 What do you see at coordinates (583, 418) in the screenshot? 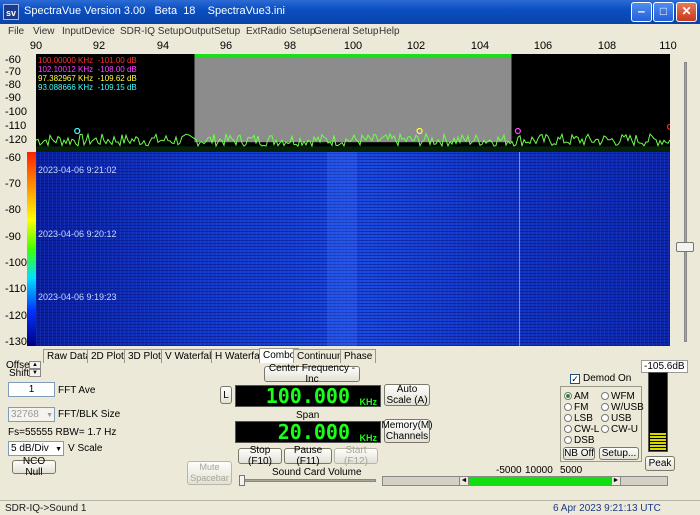
I see `radio-label: LSB` at bounding box center [583, 418].